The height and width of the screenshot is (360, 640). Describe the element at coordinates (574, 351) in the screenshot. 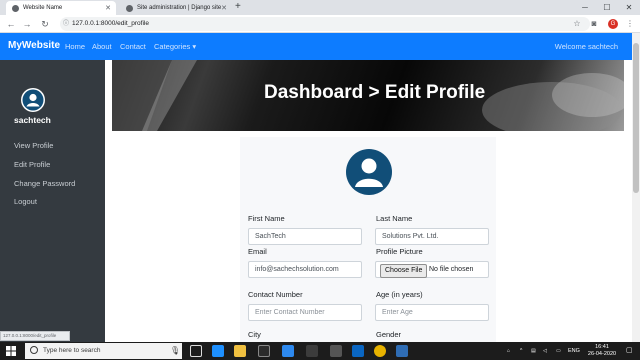

I see `language-indicator: ENG` at that location.